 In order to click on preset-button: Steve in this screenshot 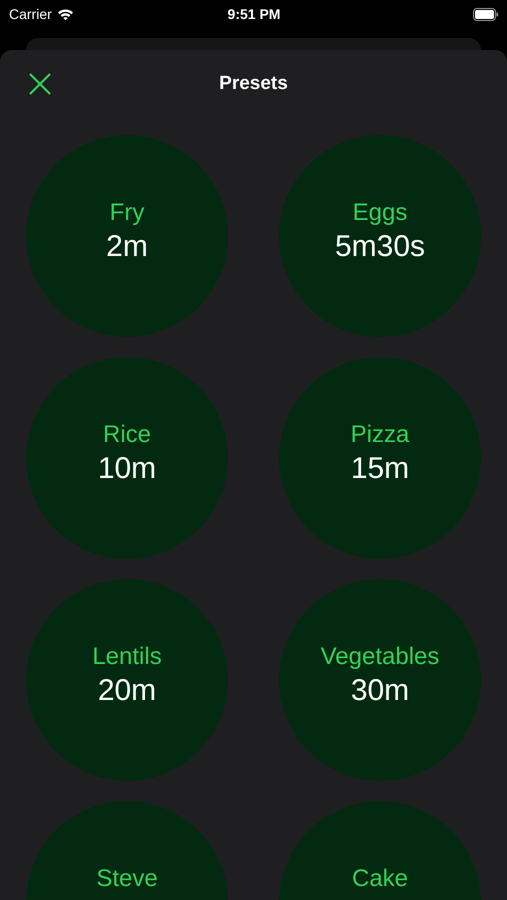, I will do `click(127, 850)`.